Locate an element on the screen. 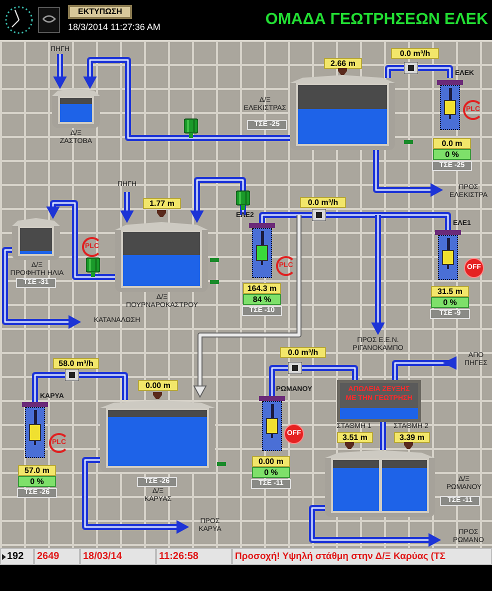 The height and width of the screenshot is (591, 492). depth-reading: 0.0 m is located at coordinates (452, 143).